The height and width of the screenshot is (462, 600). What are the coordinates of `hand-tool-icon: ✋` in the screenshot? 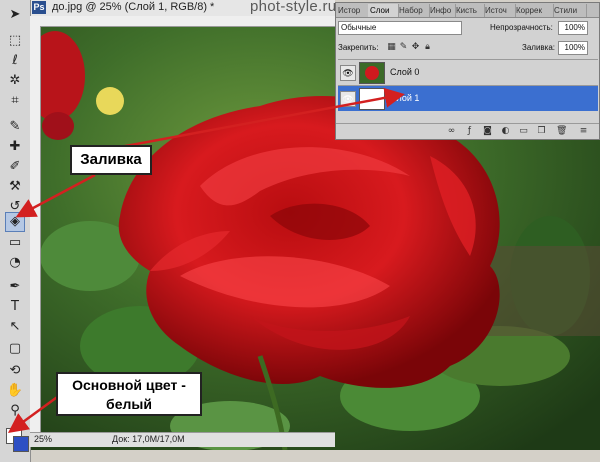 It's located at (15, 391).